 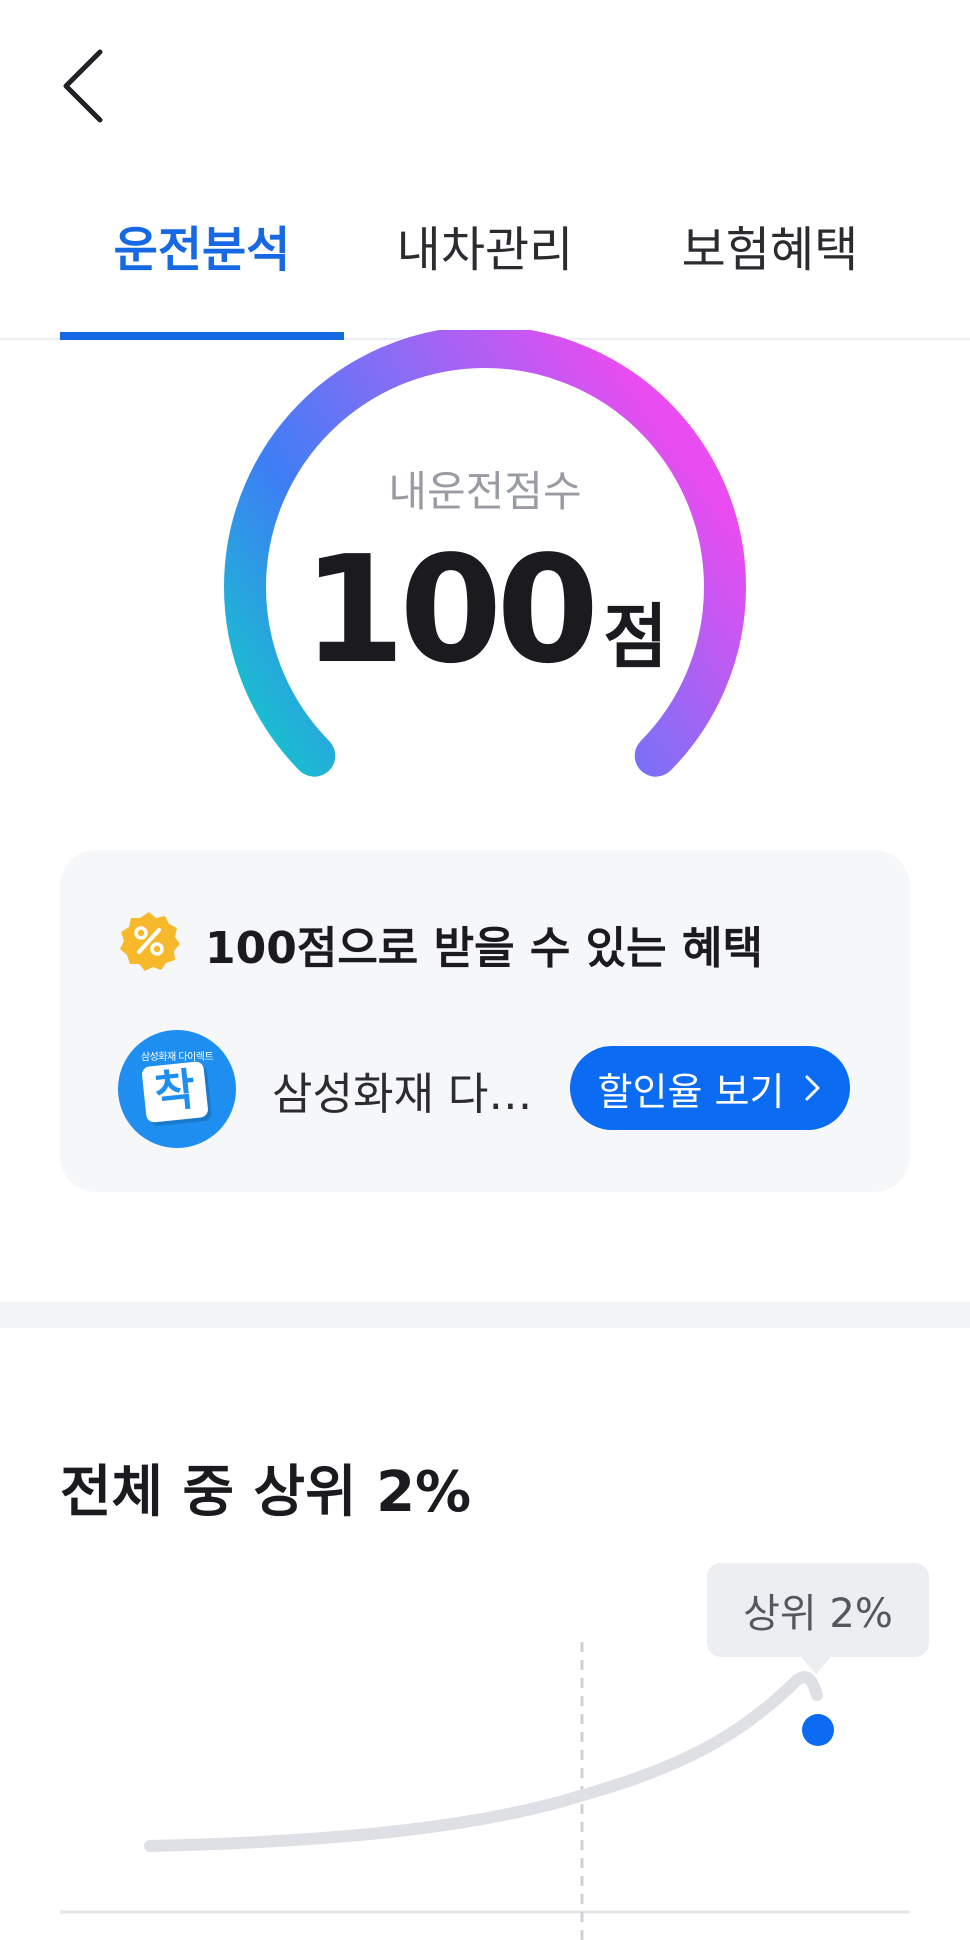 I want to click on tooltip-tail, so click(x=816, y=1665).